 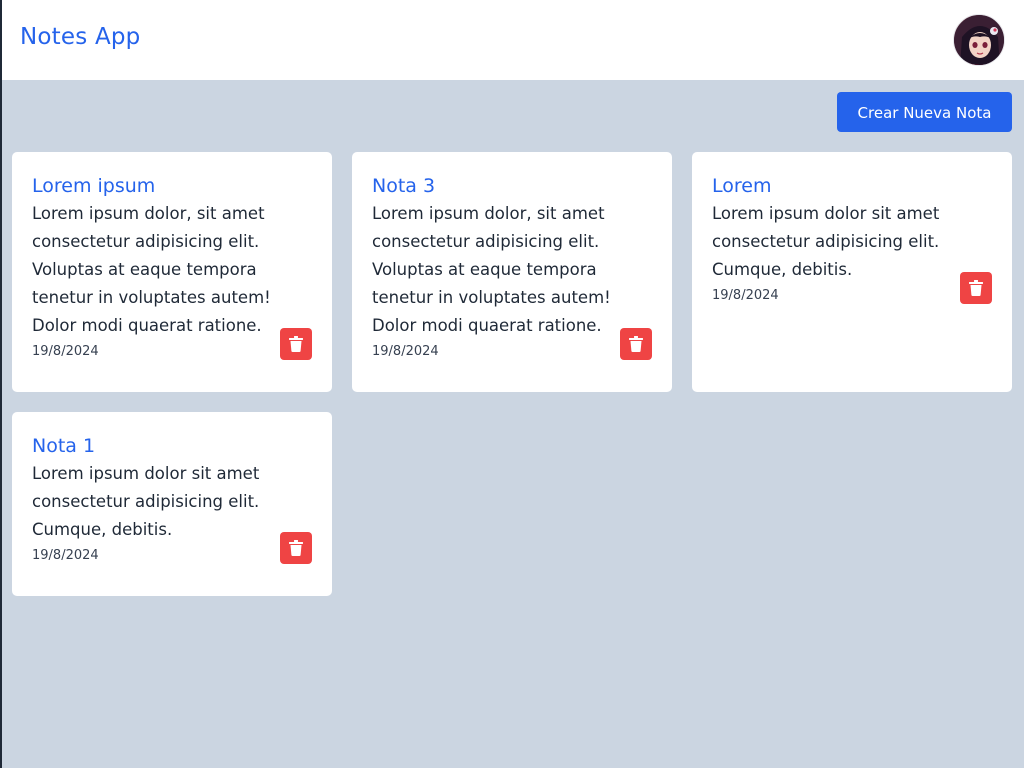 I want to click on note-title: Lorem ipsum, so click(x=94, y=186).